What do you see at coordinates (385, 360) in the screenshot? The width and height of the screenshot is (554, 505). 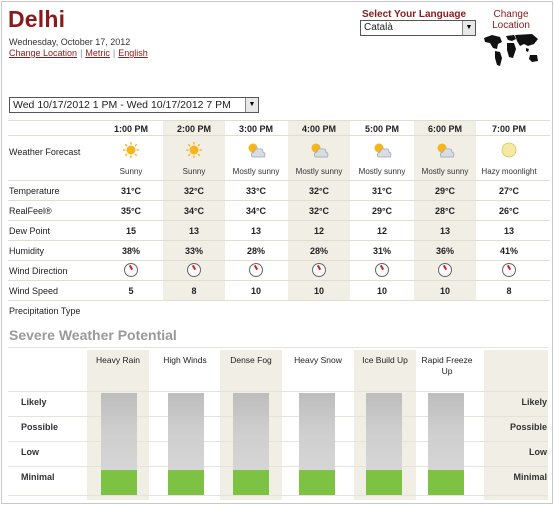 I see `severe-category-header: Ice Build Up` at bounding box center [385, 360].